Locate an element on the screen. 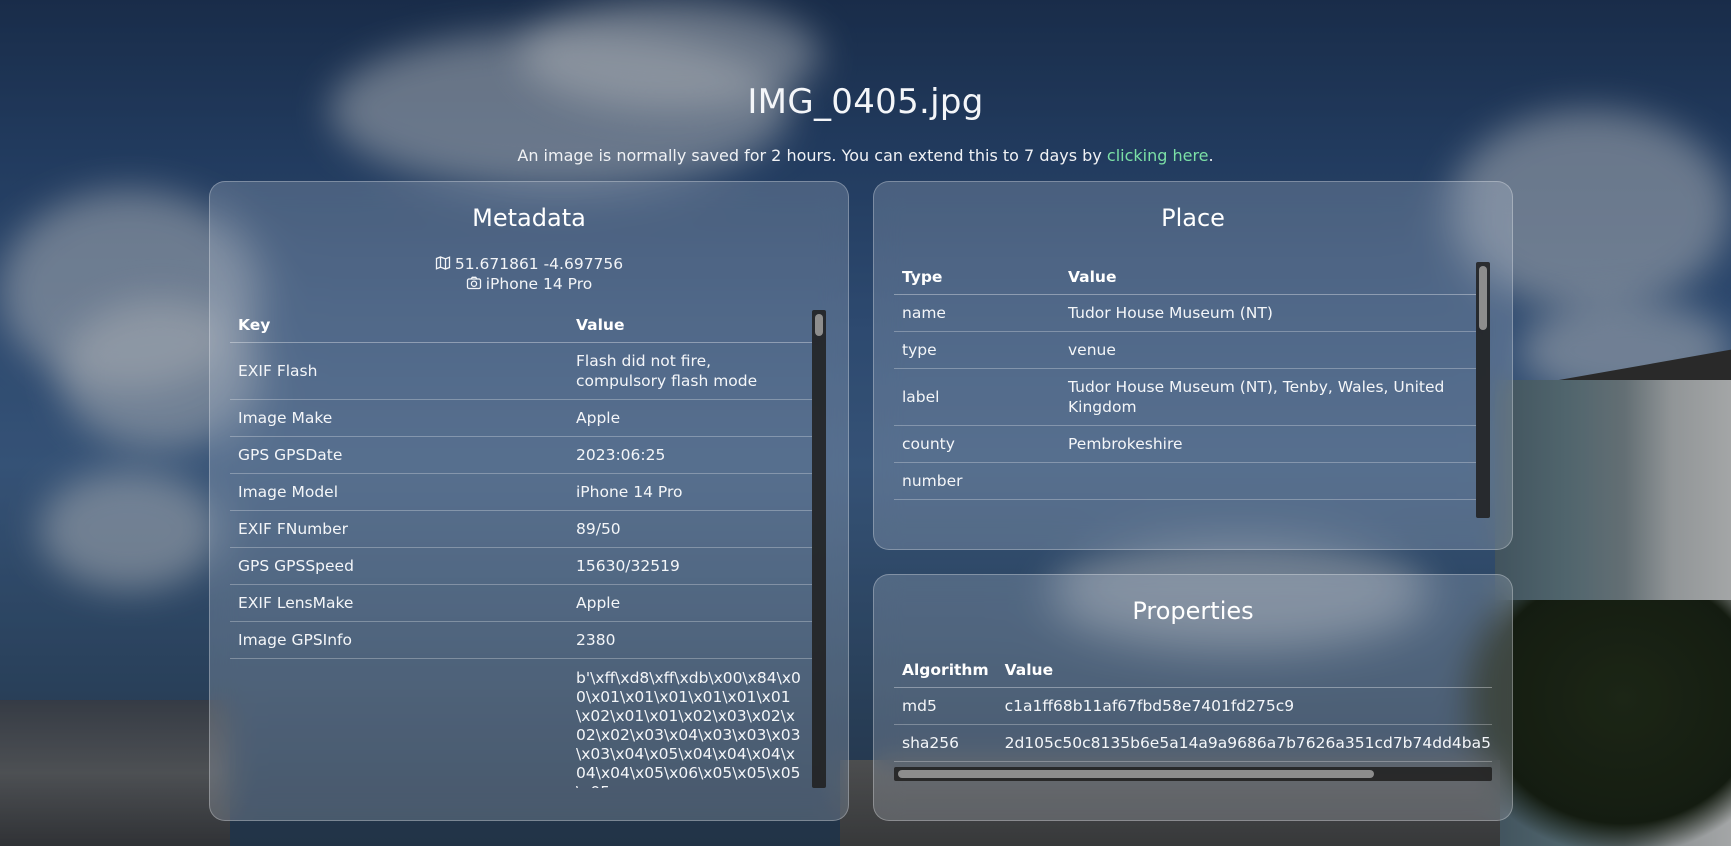 The height and width of the screenshot is (846, 1731). table-row: EXIF LensMake Apple is located at coordinates (521, 603).